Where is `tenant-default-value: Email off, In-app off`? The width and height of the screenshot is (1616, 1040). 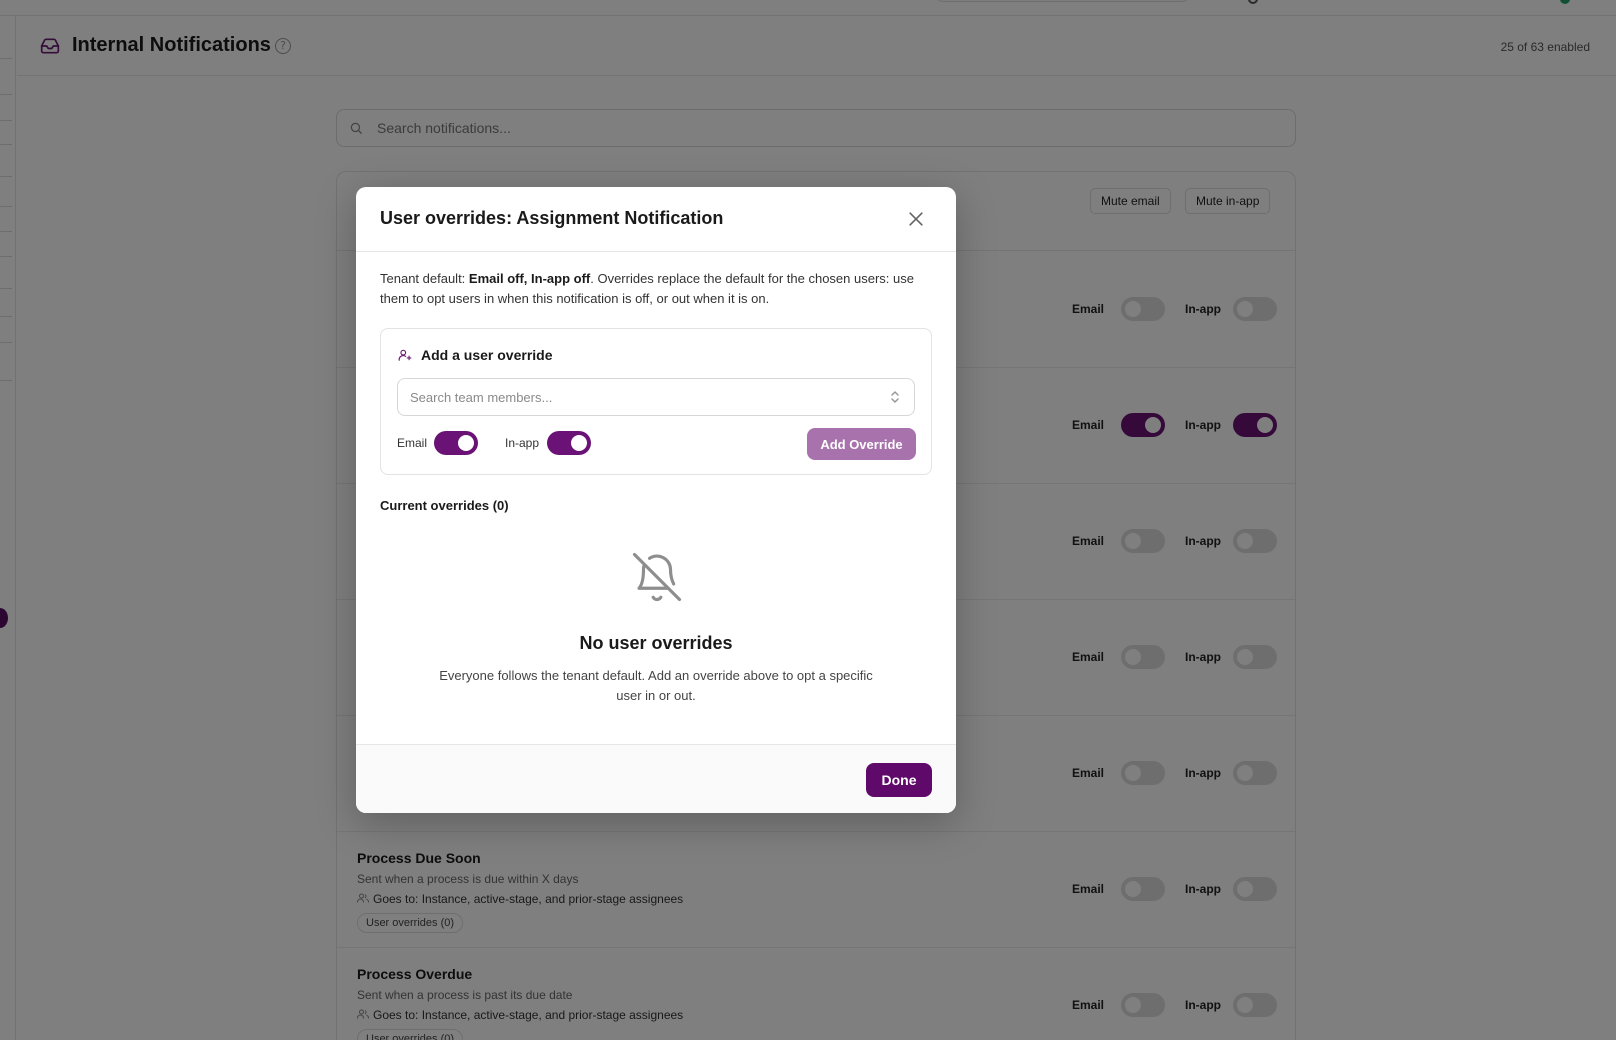
tenant-default-value: Email off, In-app off is located at coordinates (529, 278).